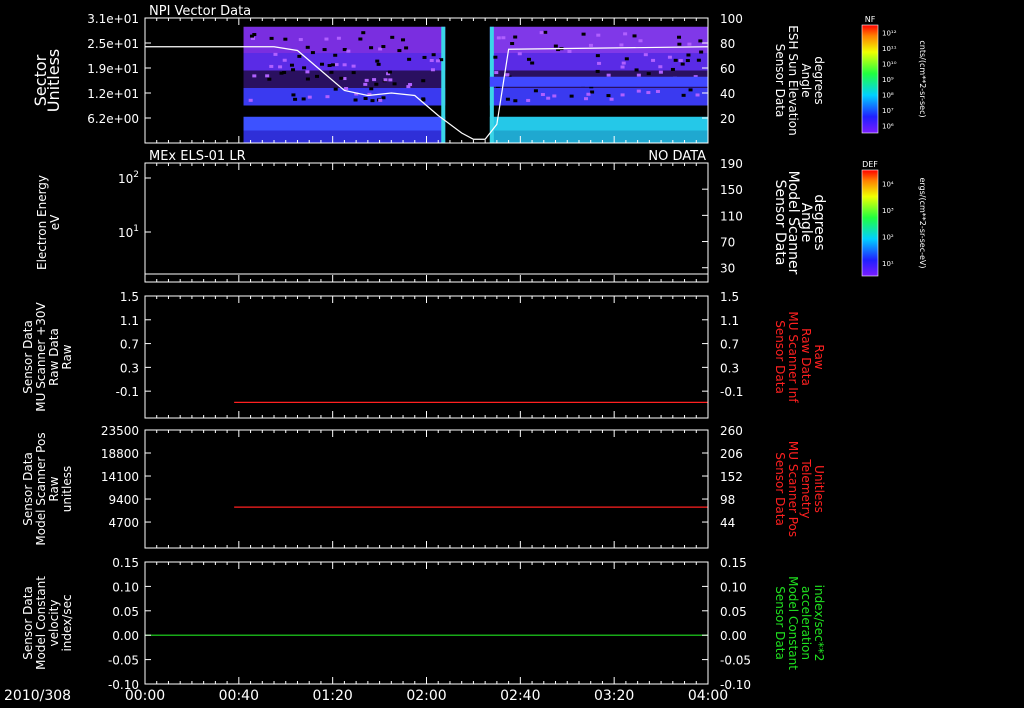  What do you see at coordinates (67, 622) in the screenshot?
I see `left-axis-label-line: index/sec` at bounding box center [67, 622].